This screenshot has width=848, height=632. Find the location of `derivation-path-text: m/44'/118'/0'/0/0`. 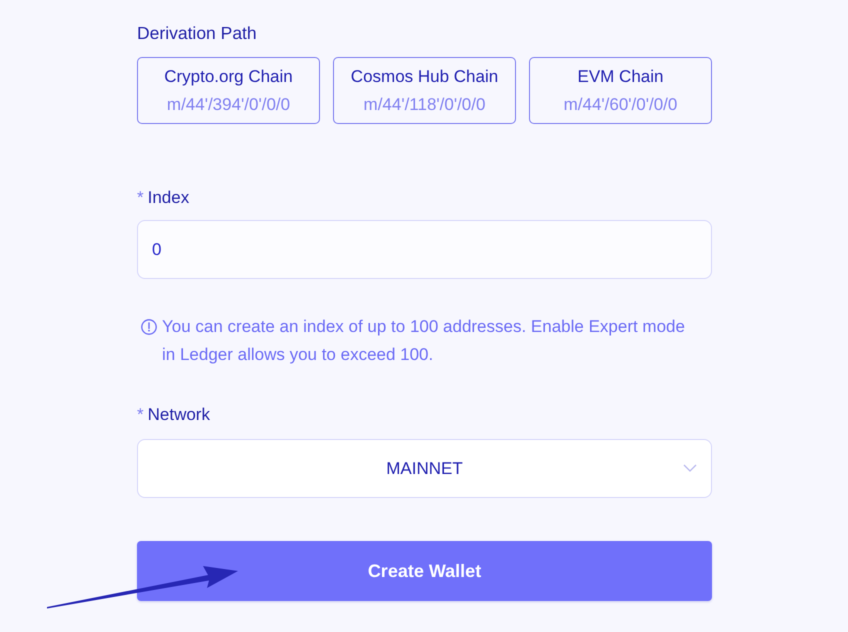

derivation-path-text: m/44'/118'/0'/0/0 is located at coordinates (425, 105).